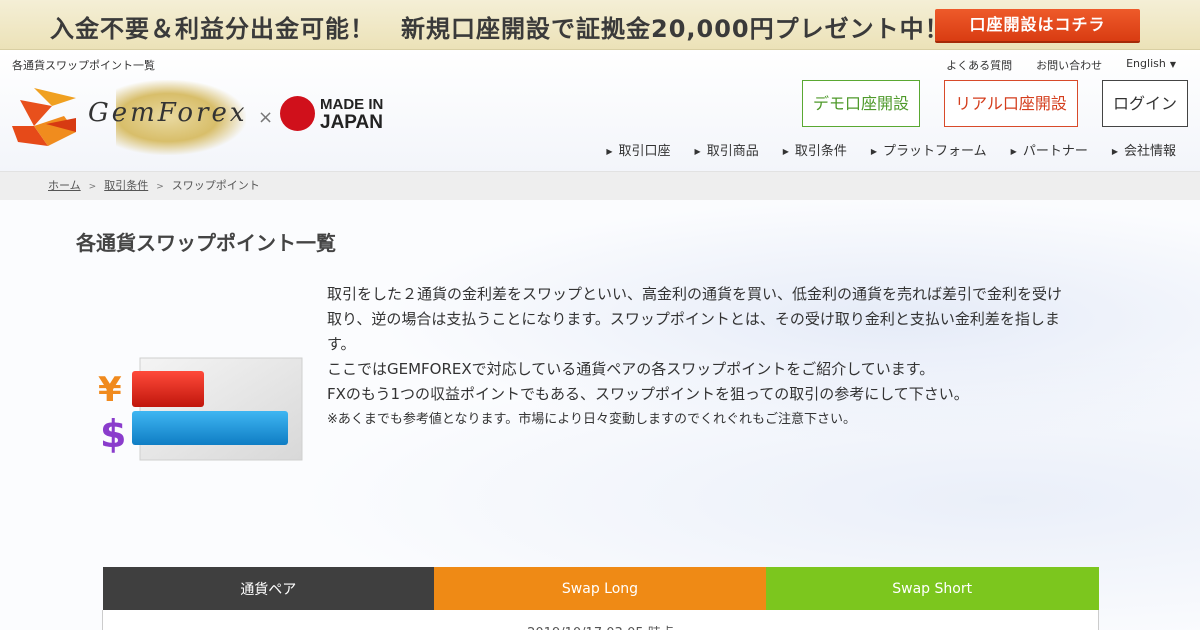 The image size is (1200, 630). I want to click on main-nav: ▶ 取引口座 ▶ 取引商品 ▶ 取引条件 ▶ プラットフォーム ▶ パートナー ▶ 会社情報, so click(891, 149).